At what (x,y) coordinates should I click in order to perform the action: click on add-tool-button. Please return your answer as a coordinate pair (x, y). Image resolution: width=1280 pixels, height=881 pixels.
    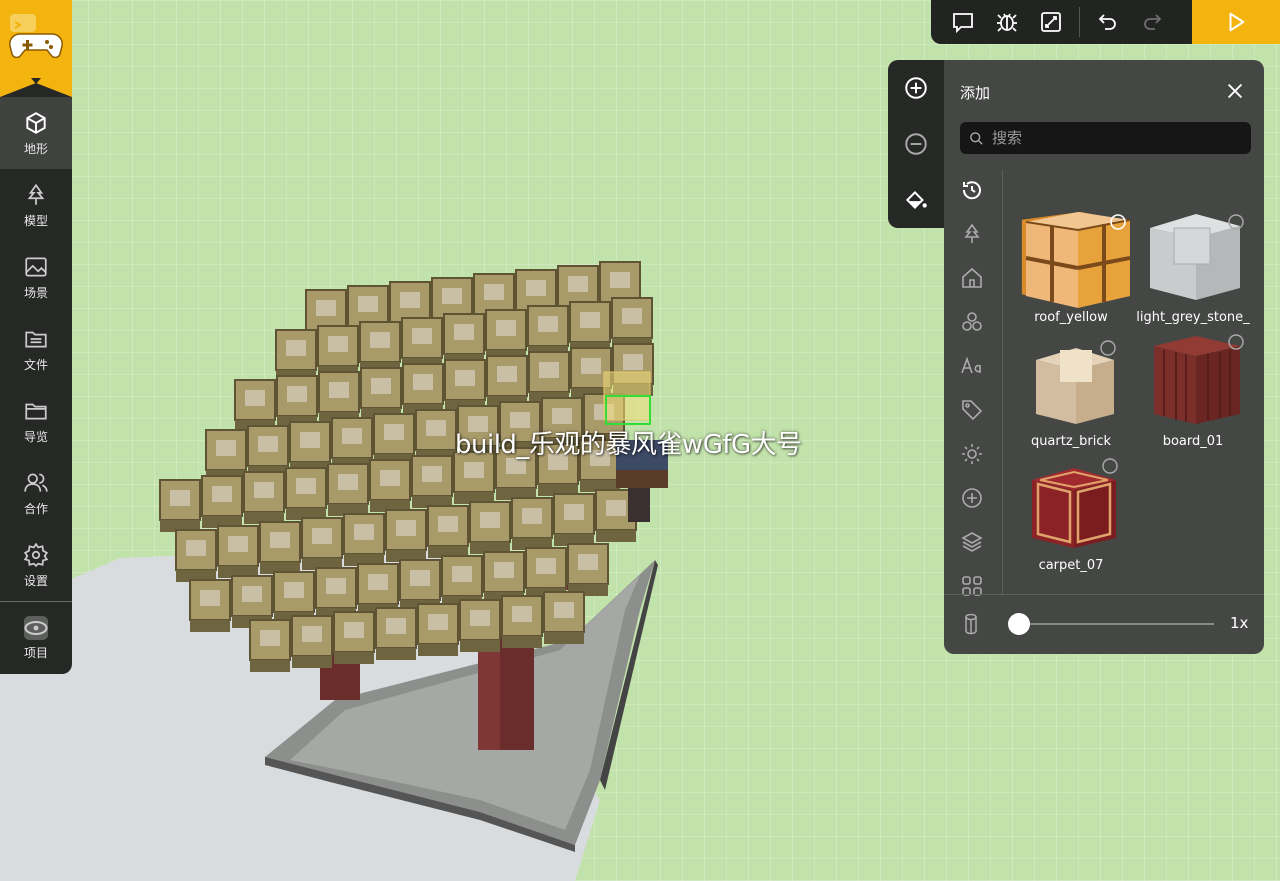
    Looking at the image, I should click on (916, 88).